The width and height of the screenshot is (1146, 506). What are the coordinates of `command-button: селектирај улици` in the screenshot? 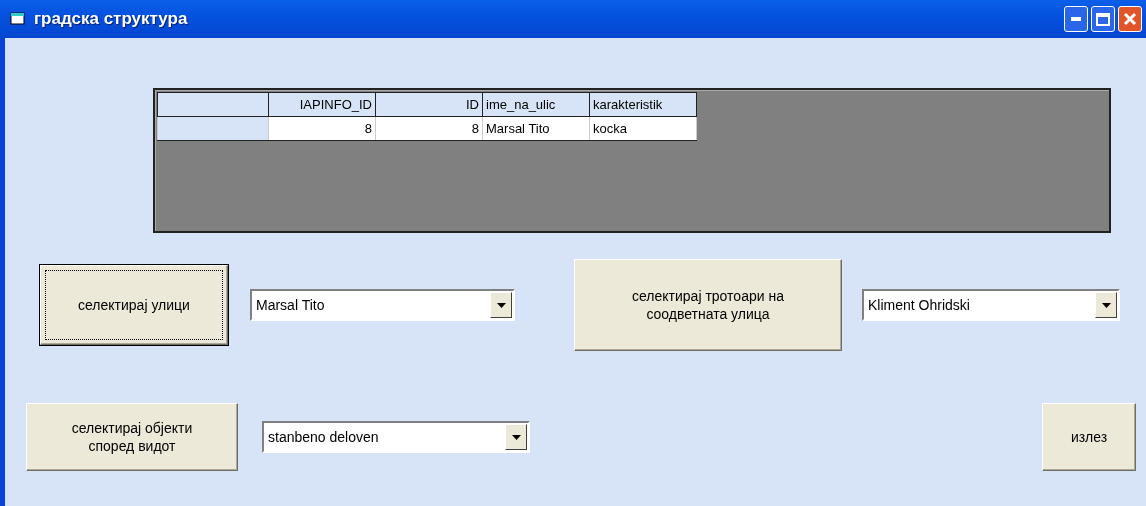 It's located at (134, 305).